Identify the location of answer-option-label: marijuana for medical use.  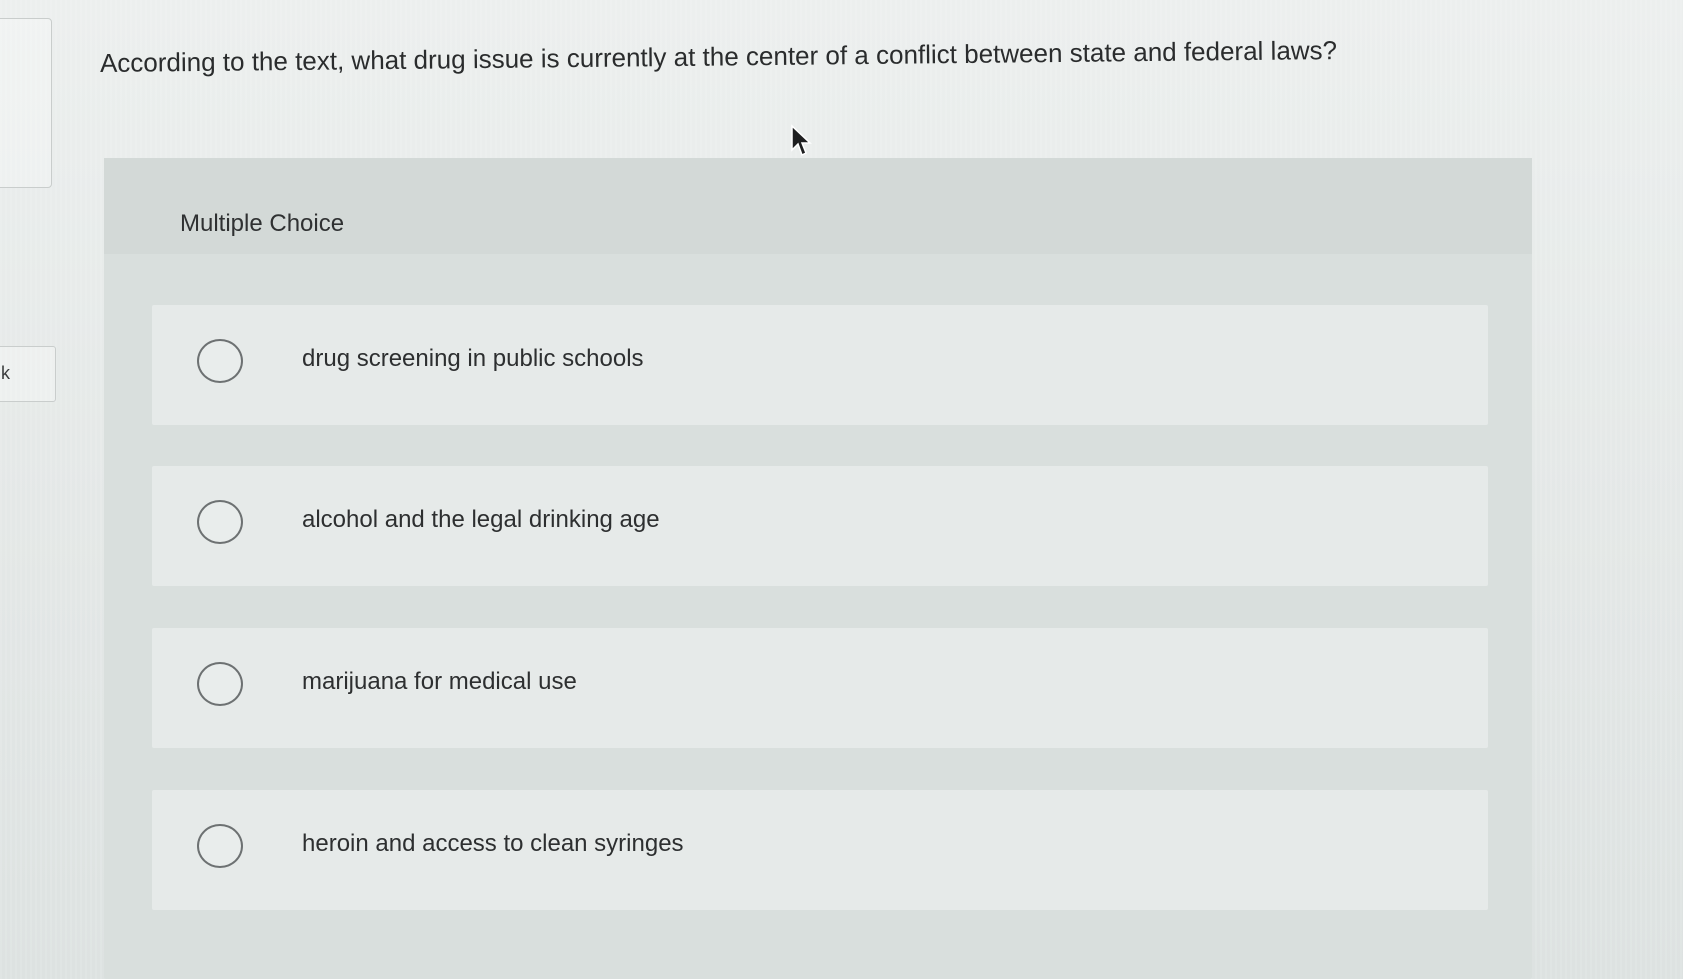
(439, 681).